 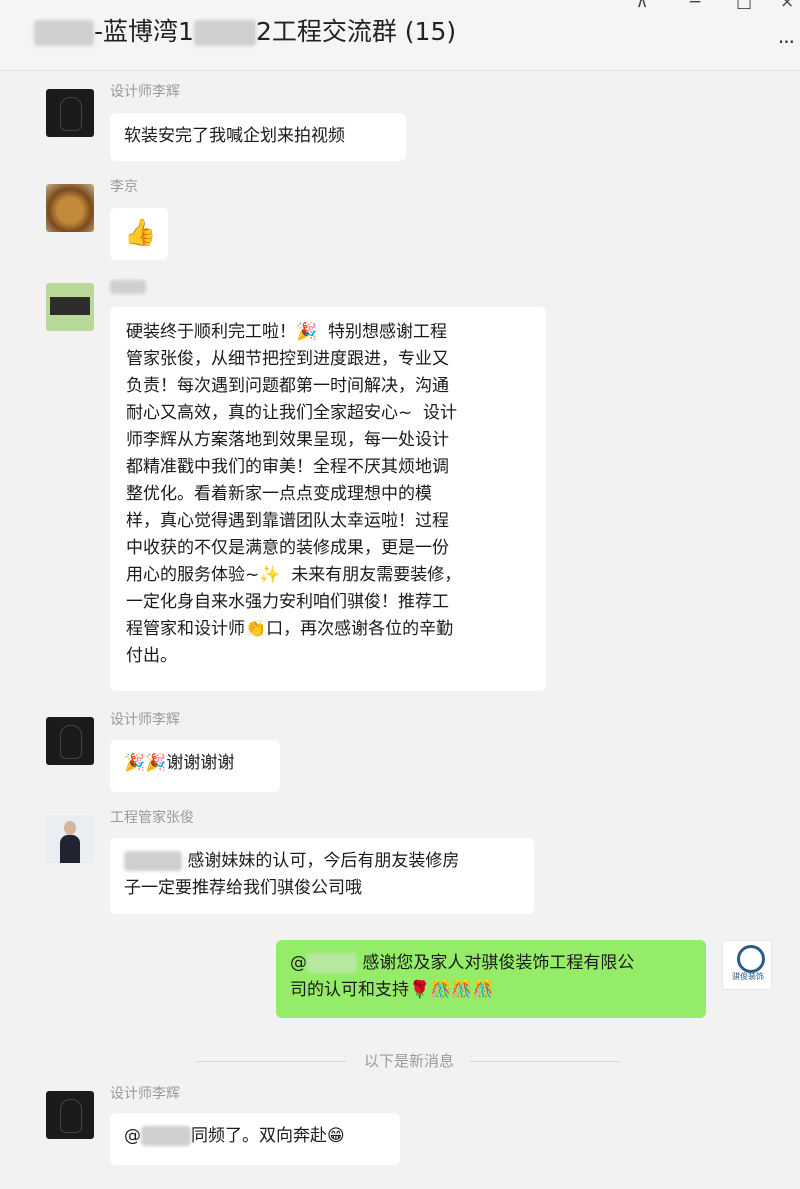 What do you see at coordinates (744, 6) in the screenshot?
I see `maximize-button: □` at bounding box center [744, 6].